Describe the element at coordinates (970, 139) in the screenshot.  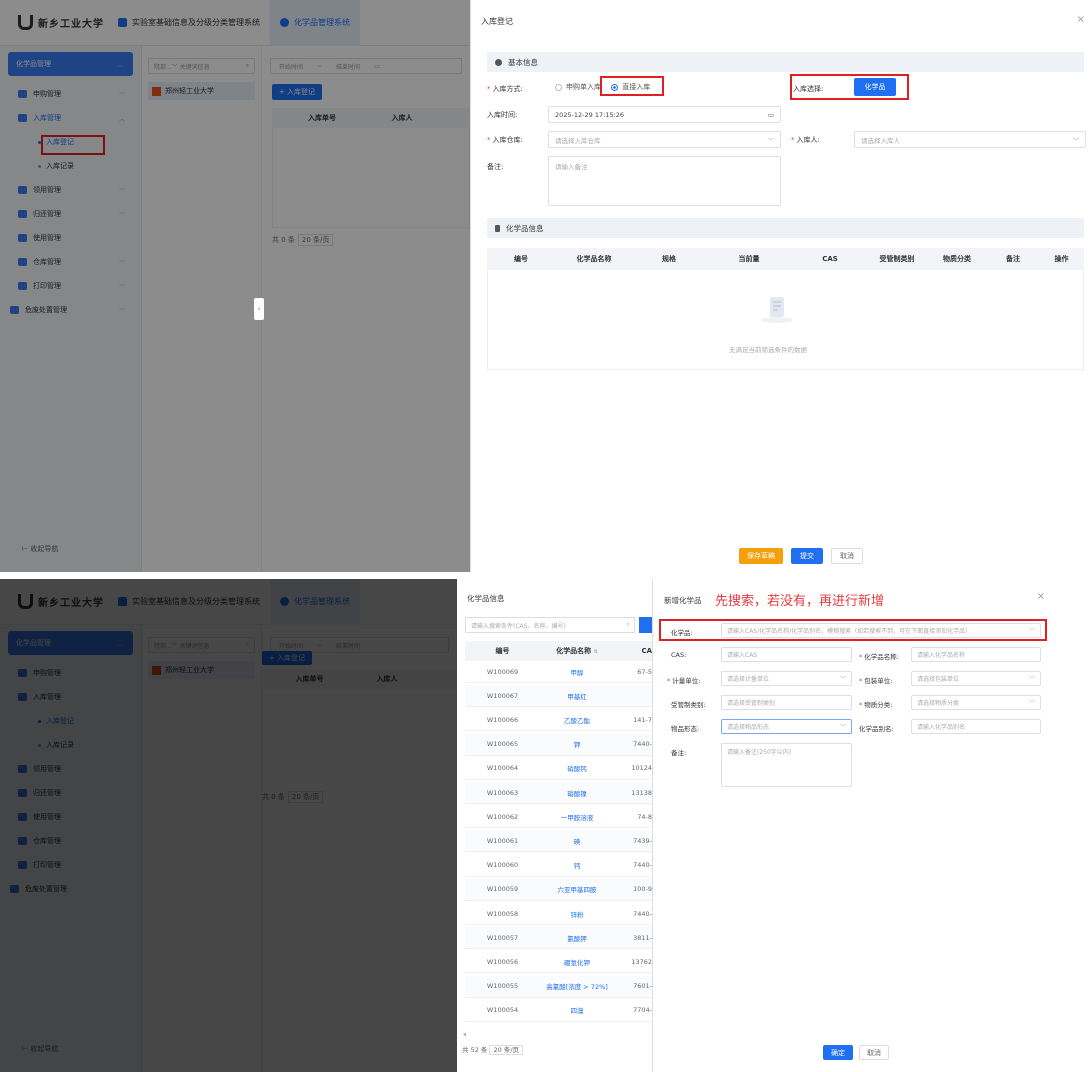
I see `person-select: 请选择入库人 ﹀` at that location.